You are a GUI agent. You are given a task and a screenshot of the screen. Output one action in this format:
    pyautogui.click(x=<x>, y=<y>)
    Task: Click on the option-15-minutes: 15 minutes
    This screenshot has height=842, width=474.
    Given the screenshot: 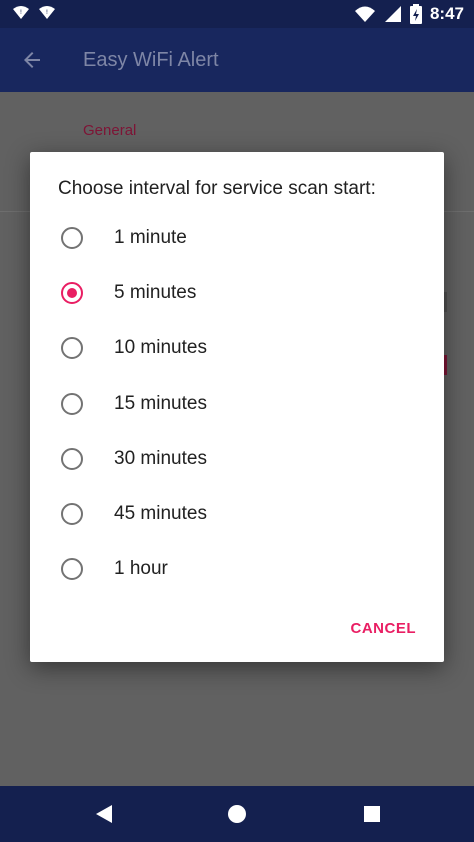 What is the action you would take?
    pyautogui.click(x=237, y=403)
    